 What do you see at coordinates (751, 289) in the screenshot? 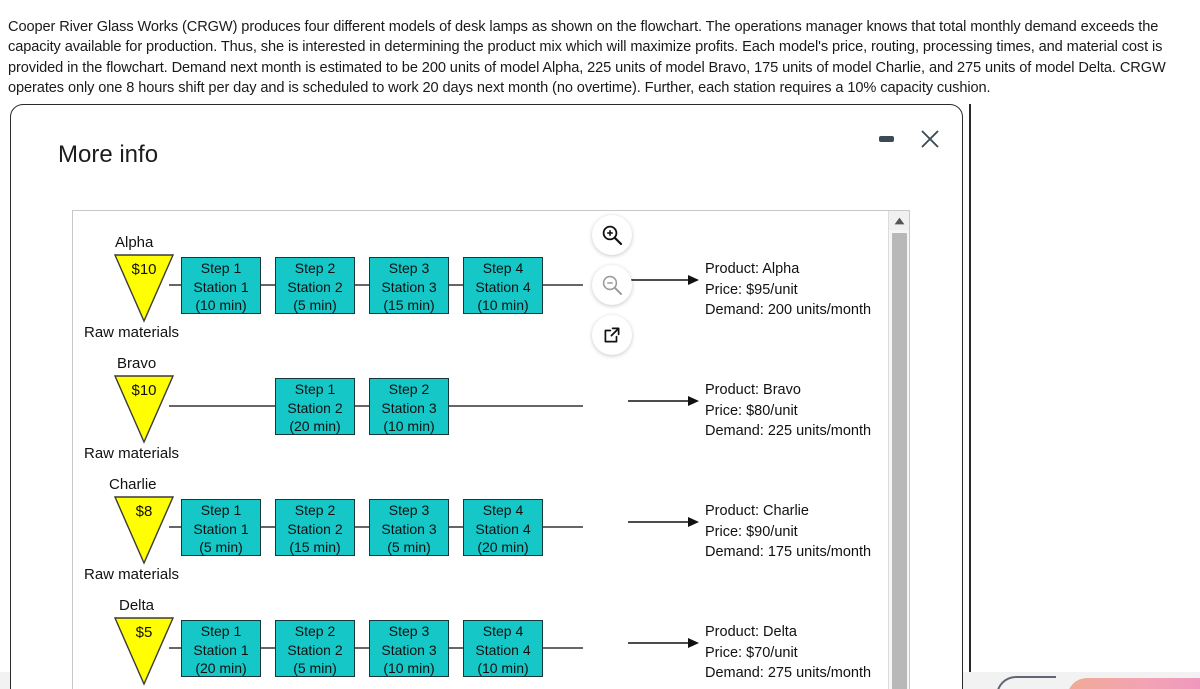
I see `product-info-price-alpha: Price: $95/unit` at bounding box center [751, 289].